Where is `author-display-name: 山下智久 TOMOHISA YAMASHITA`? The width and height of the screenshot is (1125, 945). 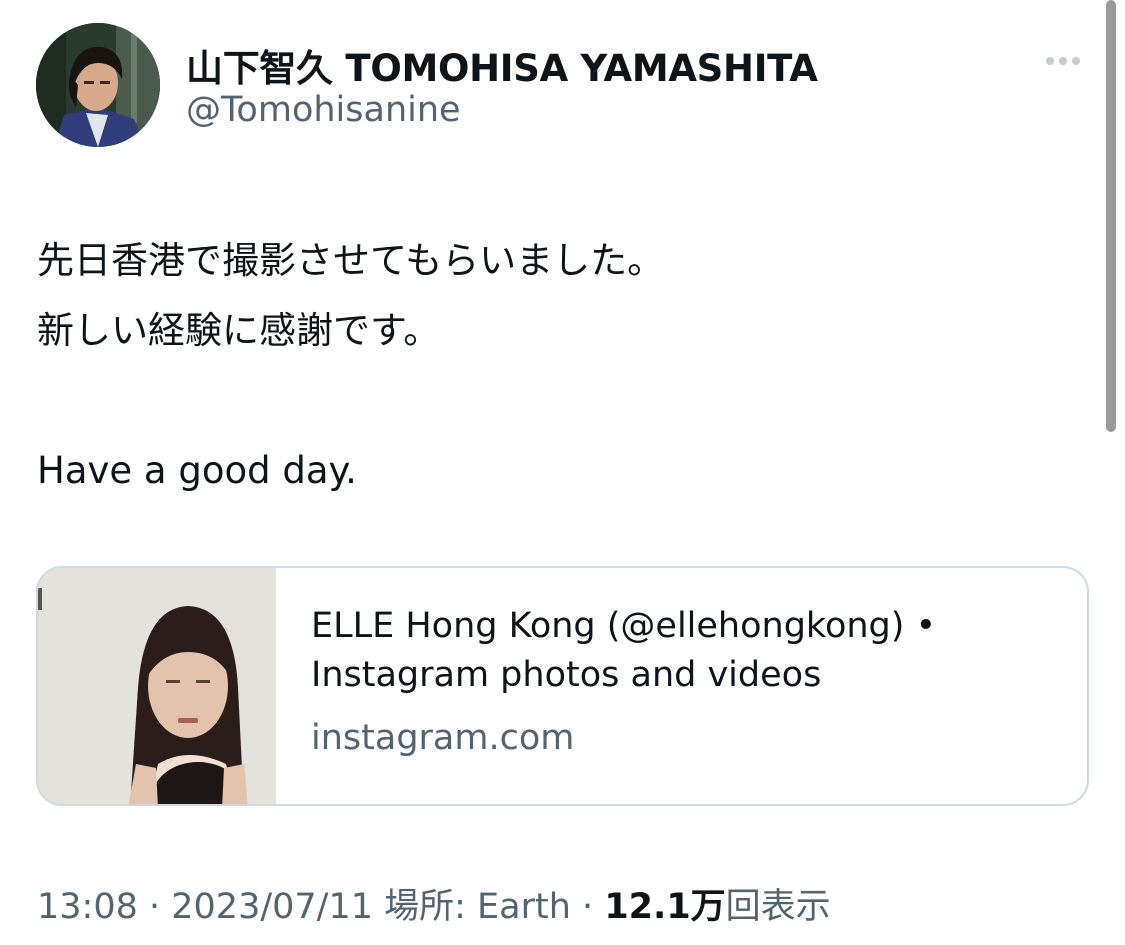
author-display-name: 山下智久 TOMOHISA YAMASHITA is located at coordinates (502, 65).